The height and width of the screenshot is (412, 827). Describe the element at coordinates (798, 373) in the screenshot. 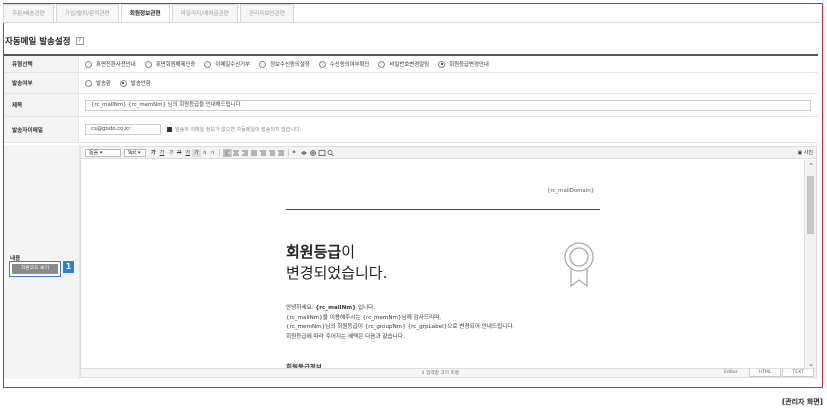

I see `mode-text: TEXT` at that location.